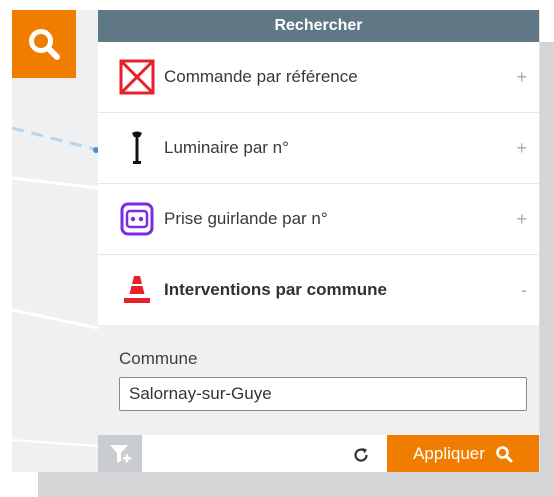 Image resolution: width=554 pixels, height=497 pixels. I want to click on apply-button: Appliquer, so click(463, 453).